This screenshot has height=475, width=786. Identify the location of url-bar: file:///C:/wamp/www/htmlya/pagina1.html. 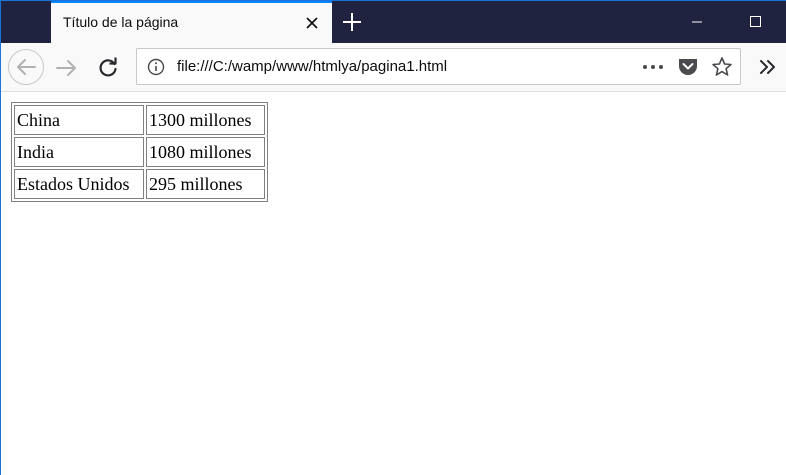
(438, 66).